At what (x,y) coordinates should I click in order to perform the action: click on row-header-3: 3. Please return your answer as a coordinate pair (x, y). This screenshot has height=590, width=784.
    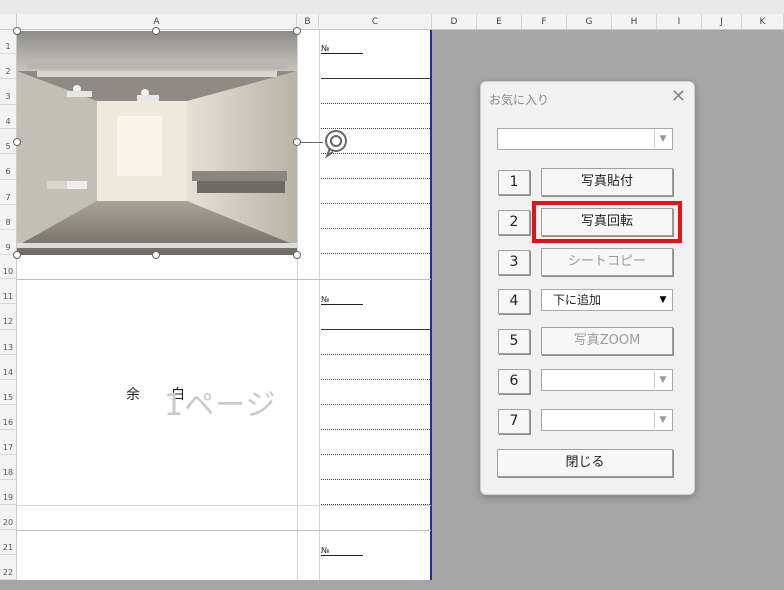
    Looking at the image, I should click on (8, 92).